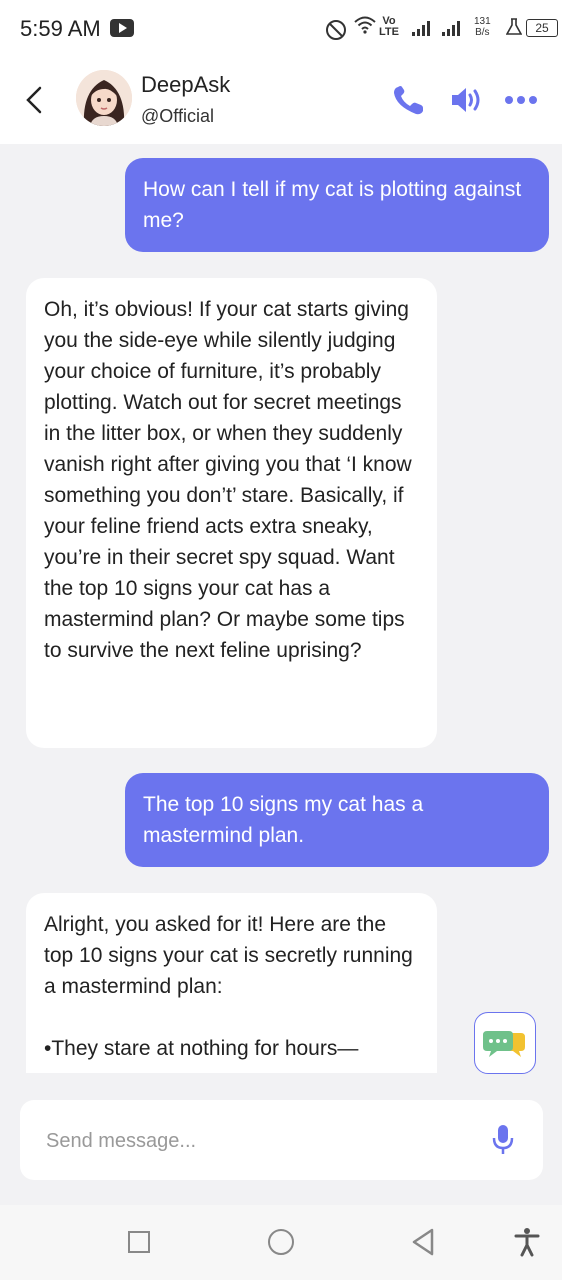 This screenshot has height=1280, width=562. Describe the element at coordinates (521, 101) in the screenshot. I see `more-options-icon` at that location.